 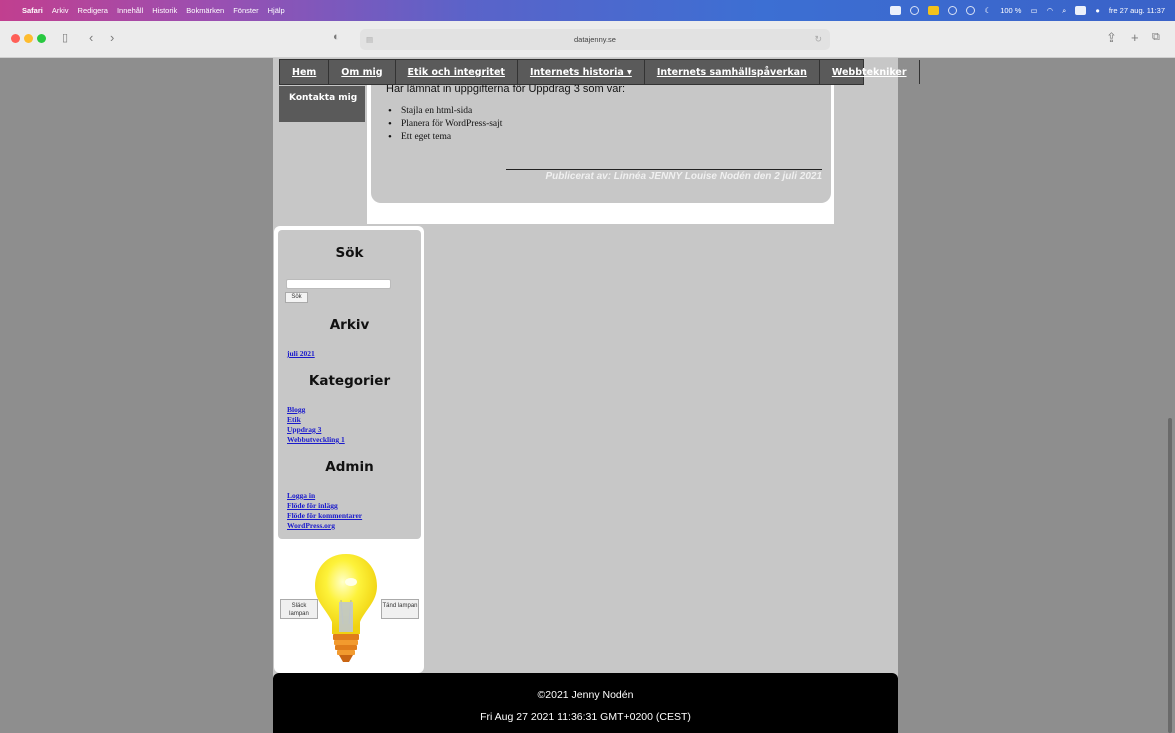 I want to click on footer-date: Fri Aug 27 2021 11:36:31 GMT+0200 (CEST), so click(x=585, y=717).